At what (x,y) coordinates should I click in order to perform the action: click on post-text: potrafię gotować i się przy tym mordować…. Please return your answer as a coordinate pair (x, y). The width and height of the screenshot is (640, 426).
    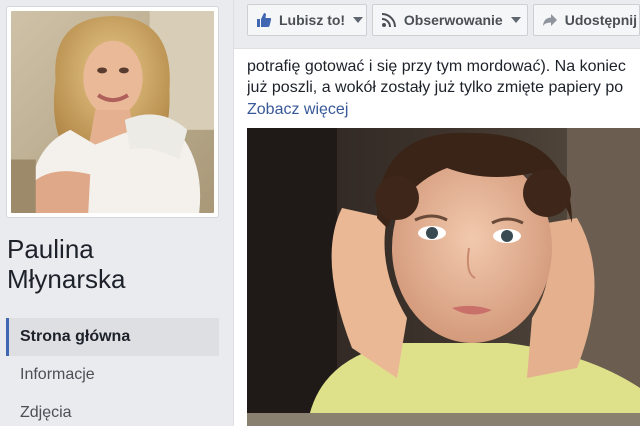
    Looking at the image, I should click on (443, 77).